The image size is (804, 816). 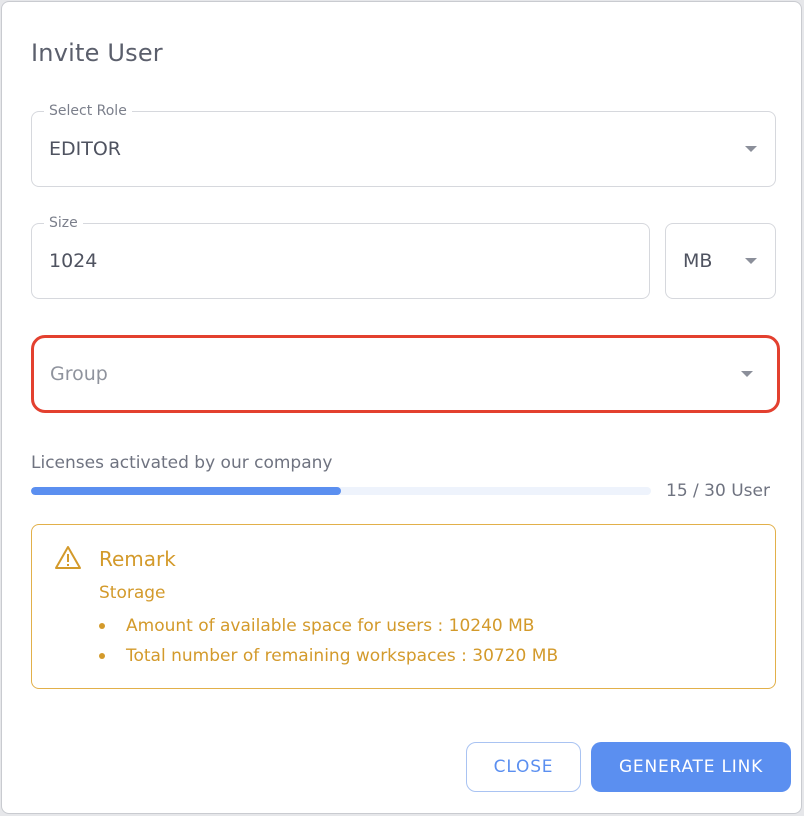 I want to click on size-unit-value: MB, so click(x=698, y=261).